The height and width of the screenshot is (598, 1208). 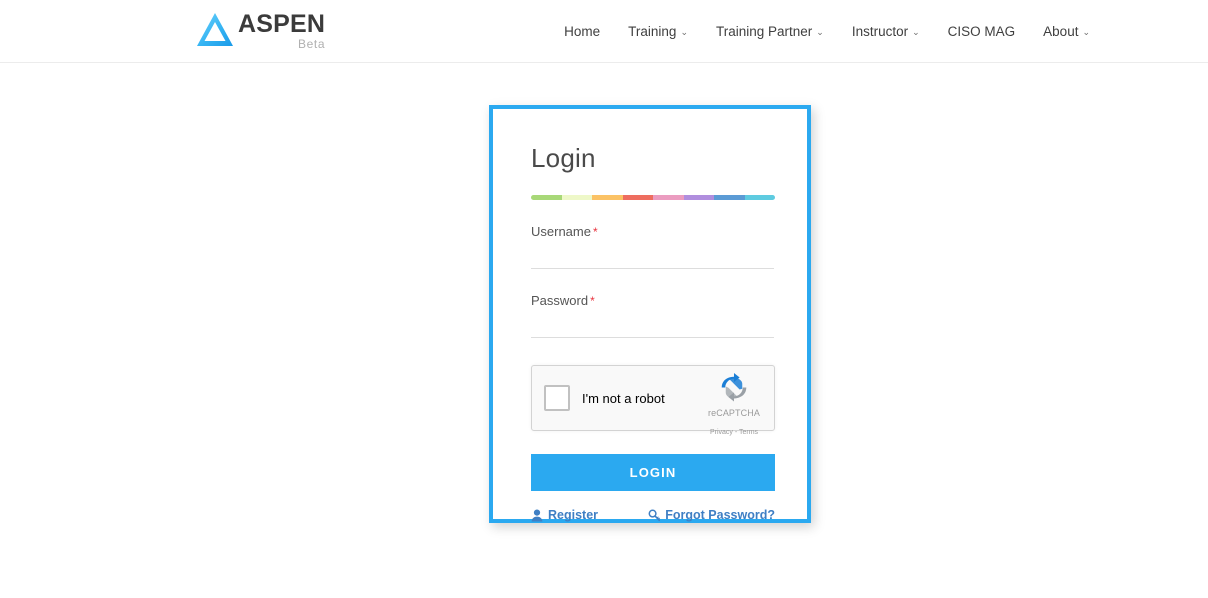 I want to click on recaptcha-legal-links: Privacy - Terms, so click(x=734, y=432).